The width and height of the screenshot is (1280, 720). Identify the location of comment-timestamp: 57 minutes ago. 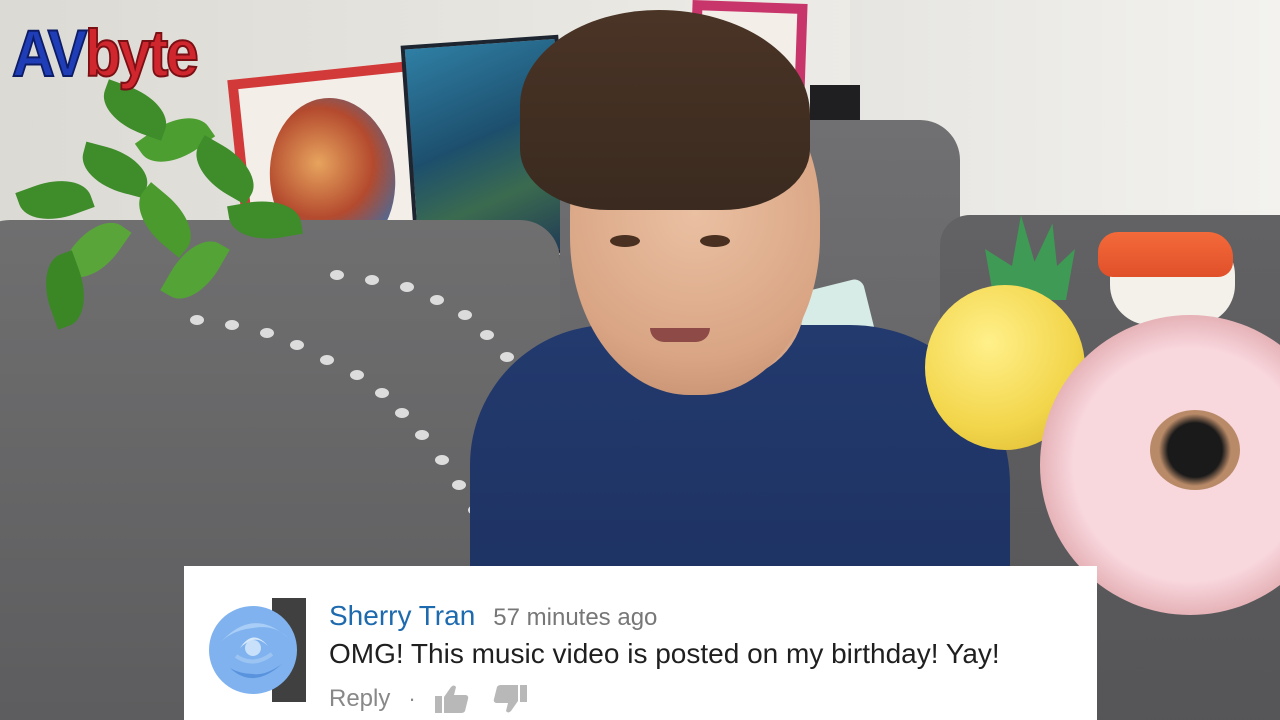
(575, 617).